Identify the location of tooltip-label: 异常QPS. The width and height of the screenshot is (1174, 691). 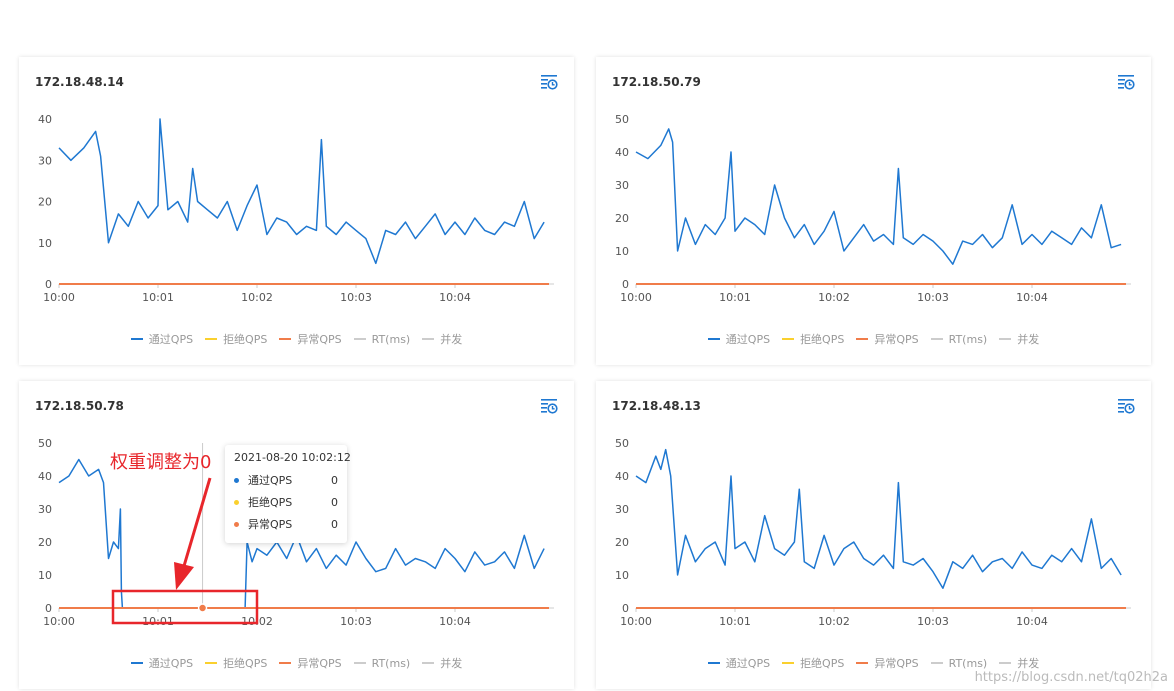
(270, 524).